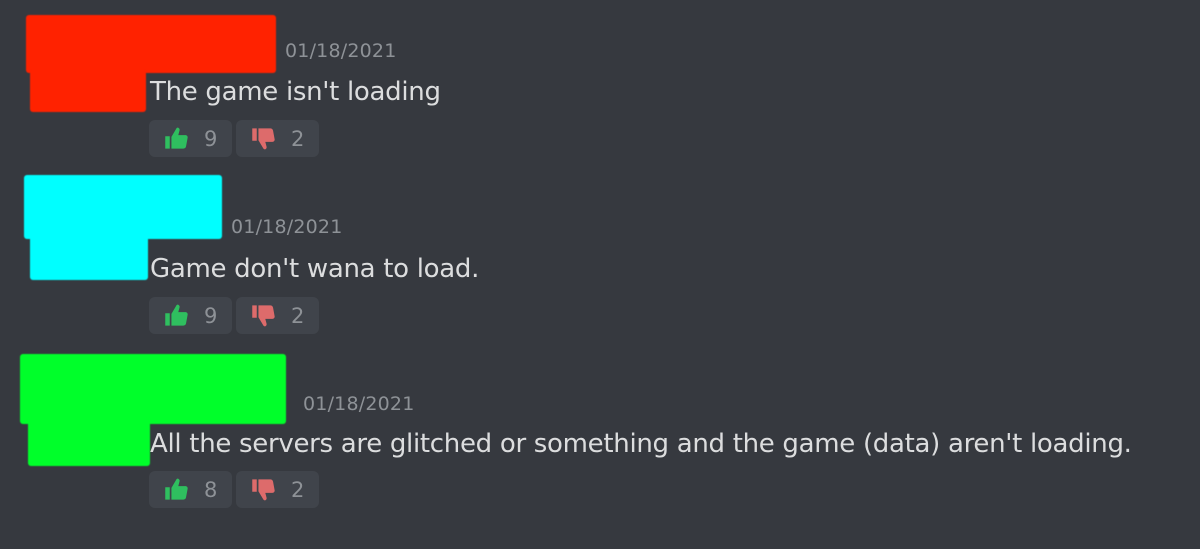 The width and height of the screenshot is (1200, 549). I want to click on reaction-count: 8, so click(211, 489).